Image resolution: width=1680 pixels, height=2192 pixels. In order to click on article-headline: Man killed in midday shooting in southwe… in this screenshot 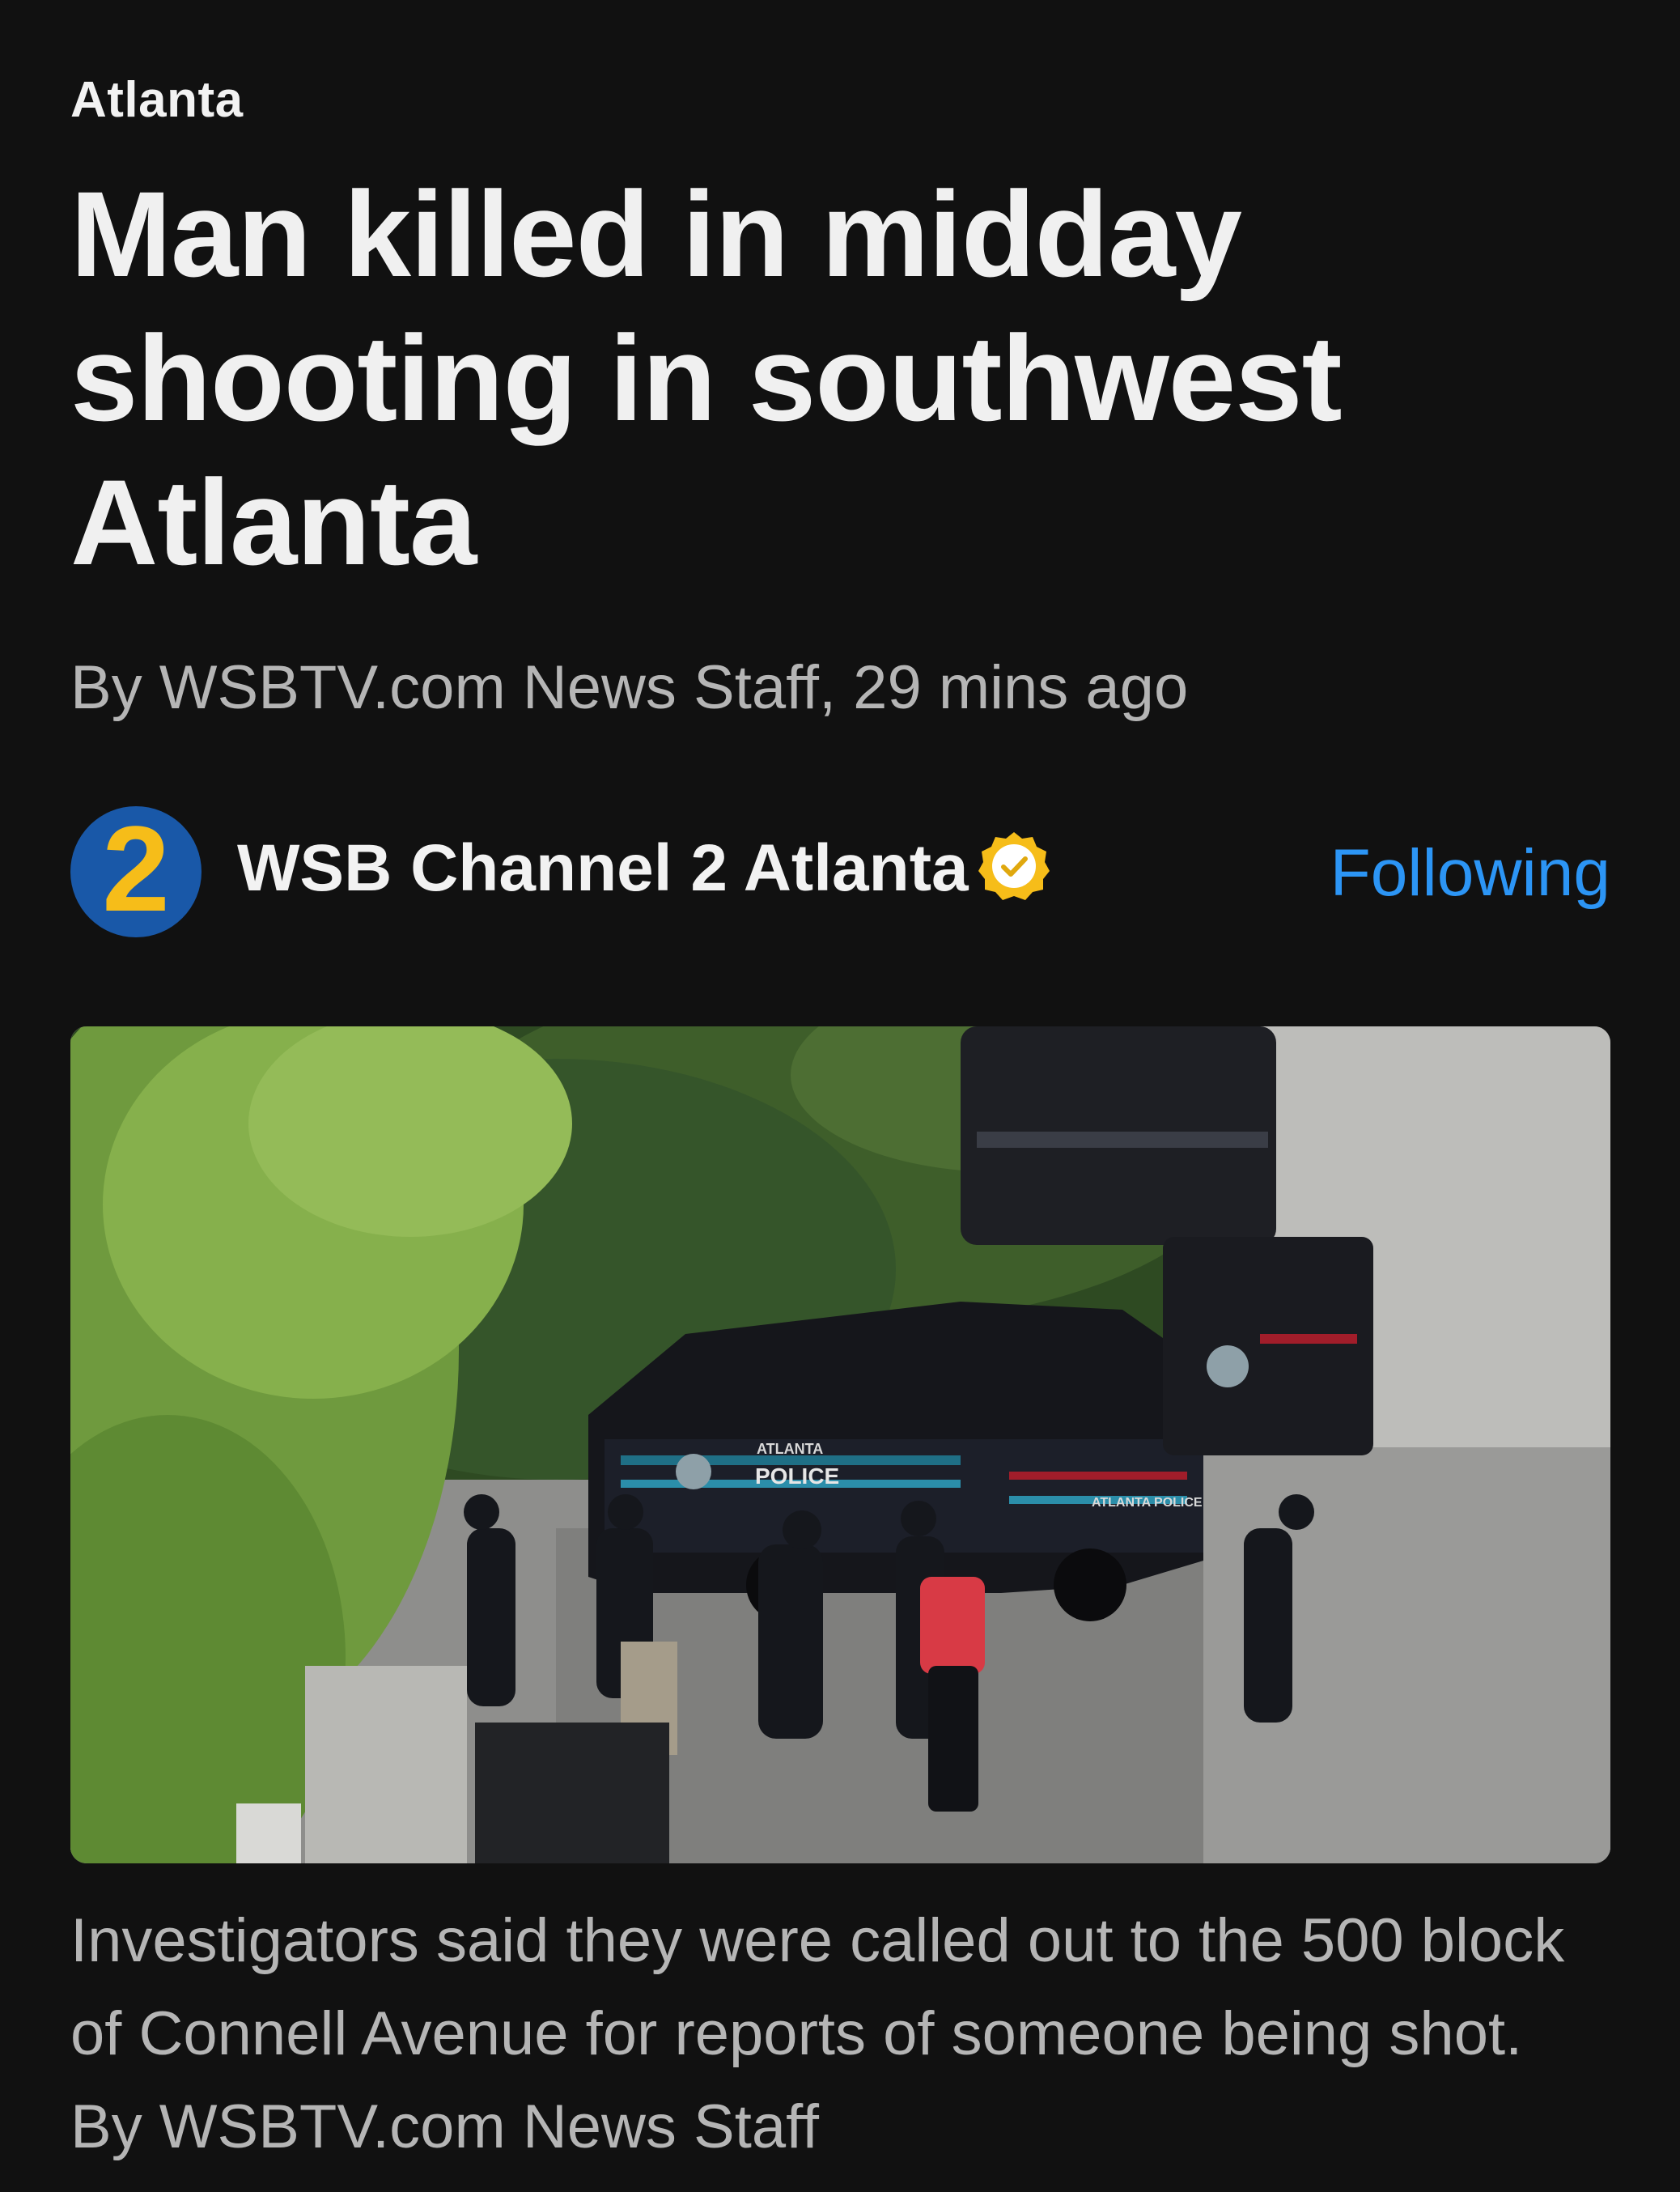, I will do `click(706, 378)`.